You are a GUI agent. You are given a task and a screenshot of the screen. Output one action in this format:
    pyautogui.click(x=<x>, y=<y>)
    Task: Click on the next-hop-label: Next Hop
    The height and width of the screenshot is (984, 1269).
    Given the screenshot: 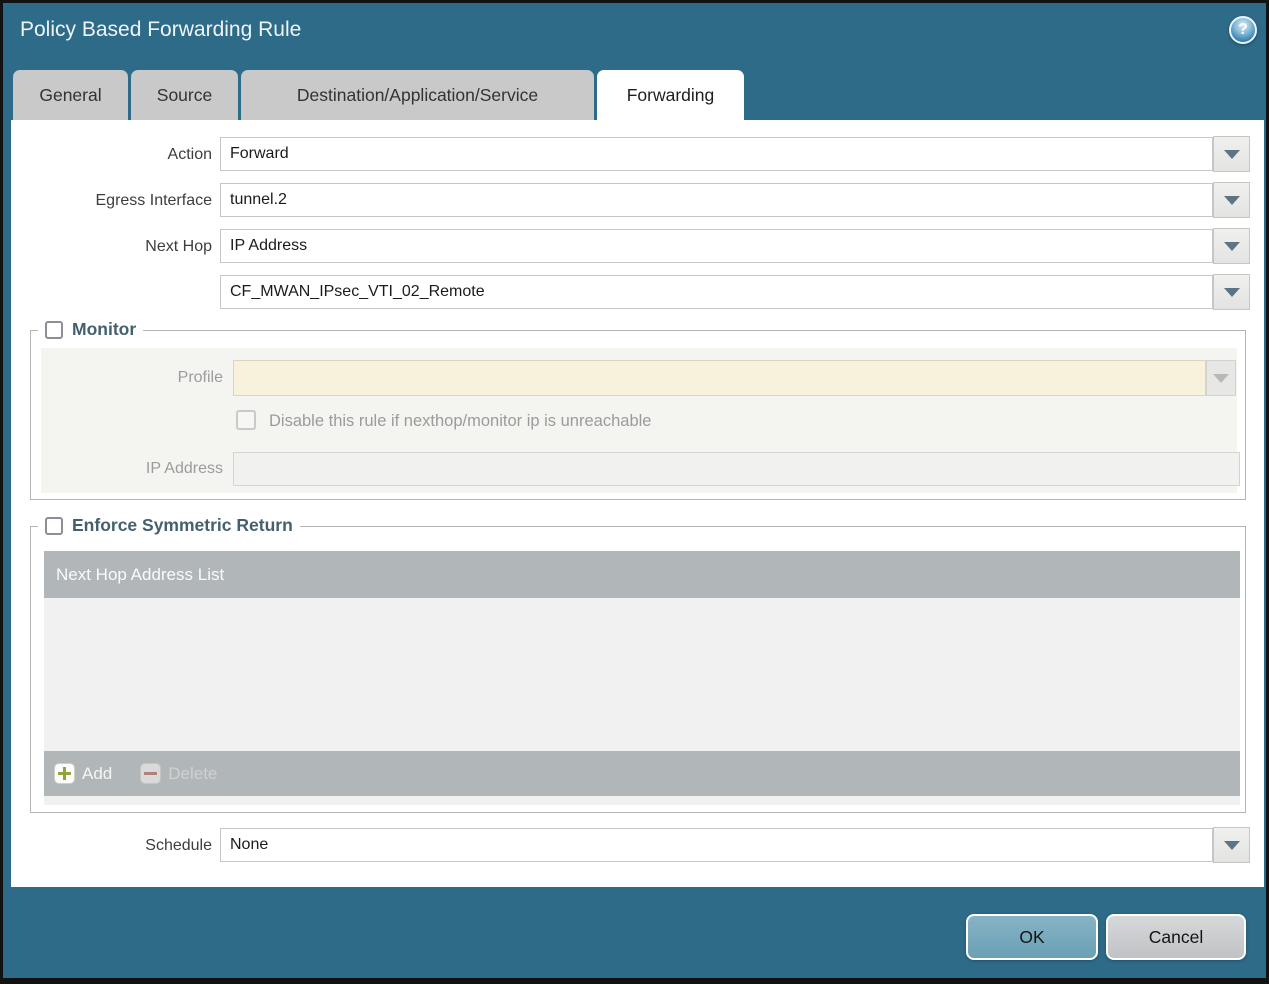 What is the action you would take?
    pyautogui.click(x=178, y=246)
    